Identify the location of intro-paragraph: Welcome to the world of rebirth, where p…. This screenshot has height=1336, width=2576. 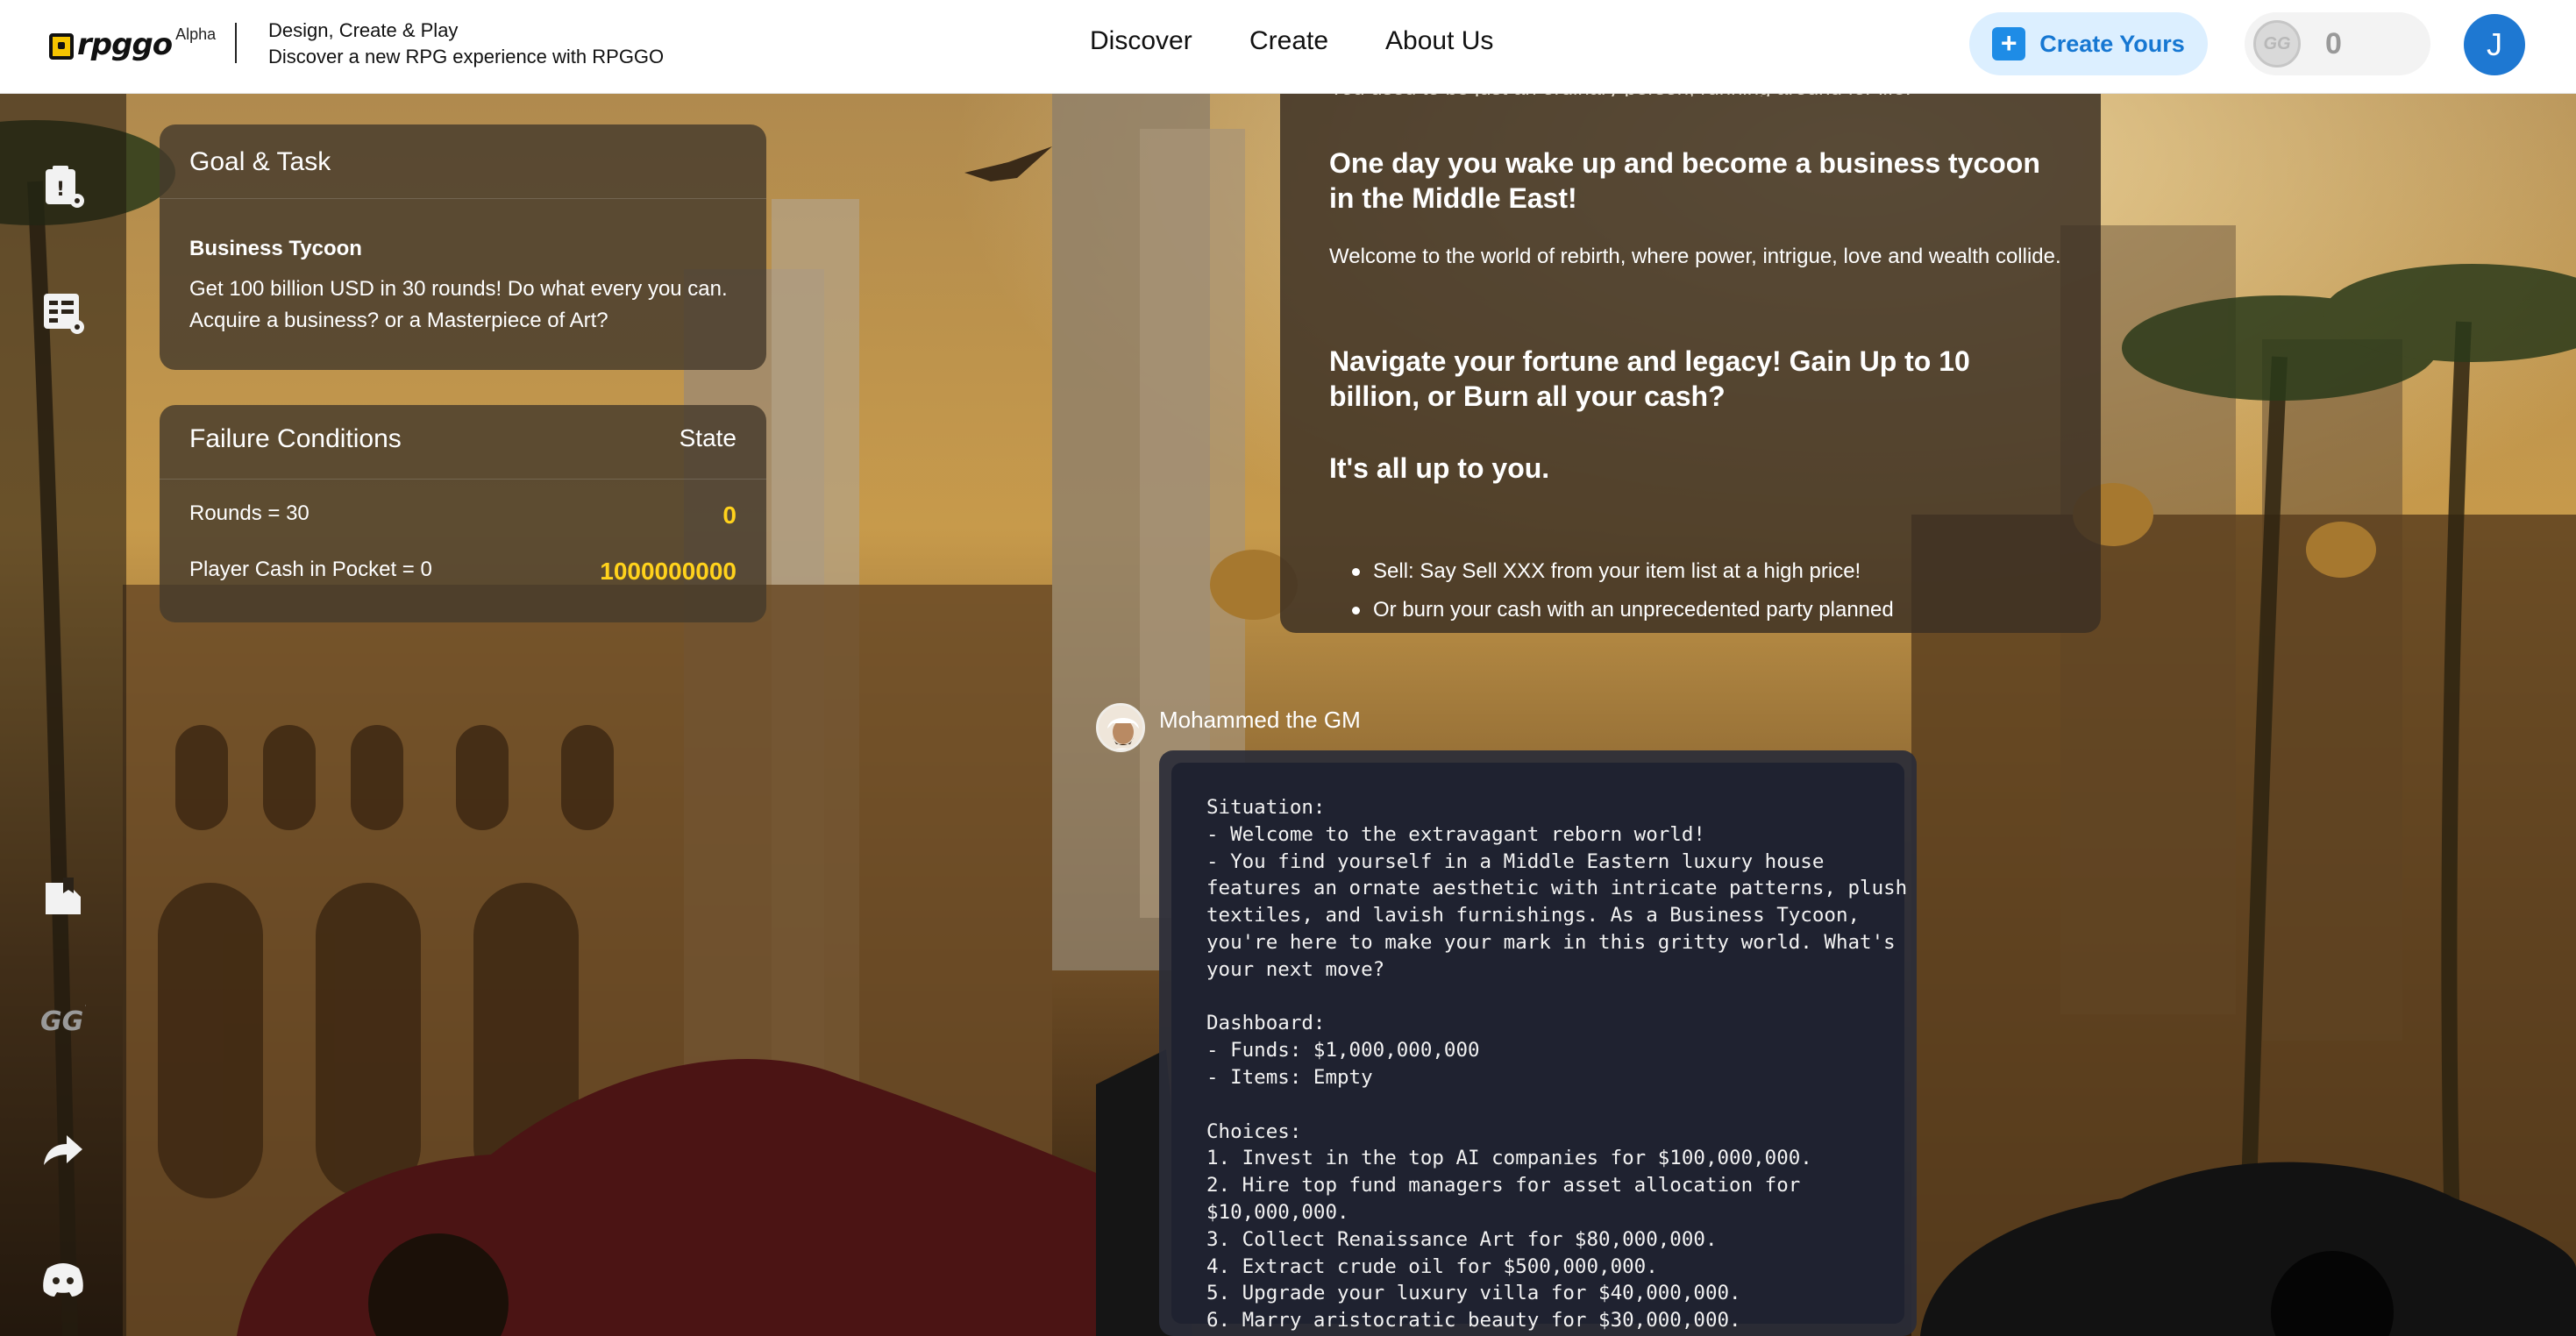
(1695, 256).